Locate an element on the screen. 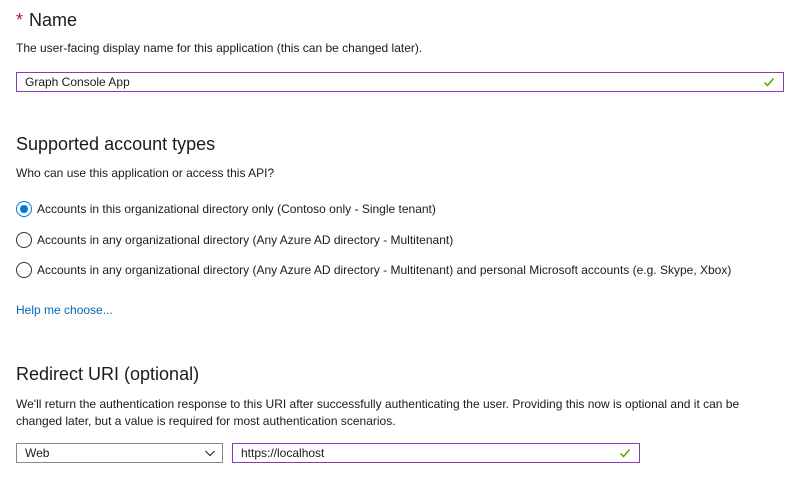 This screenshot has width=800, height=480. app-name-input: Graph Console App is located at coordinates (400, 82).